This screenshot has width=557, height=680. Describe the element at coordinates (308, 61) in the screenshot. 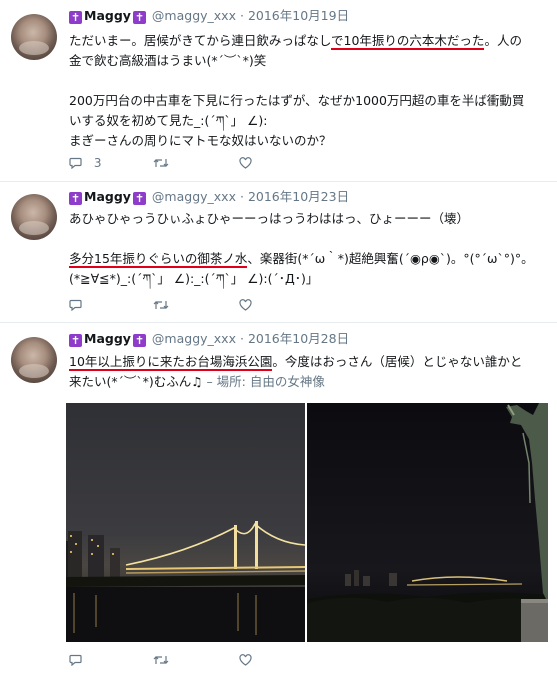

I see `tweet-text-line: 金で飲む高級酒はうまい(*´︶`*)笑` at that location.